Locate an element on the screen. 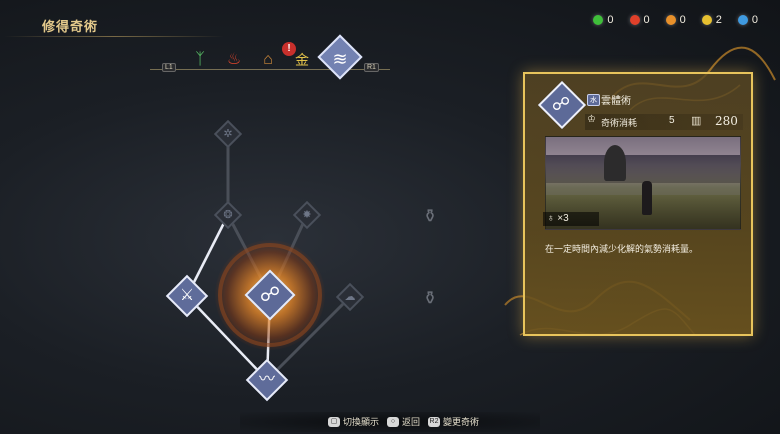 Image resolution: width=780 pixels, height=434 pixels. snowflake-icon: ✲ is located at coordinates (228, 134).